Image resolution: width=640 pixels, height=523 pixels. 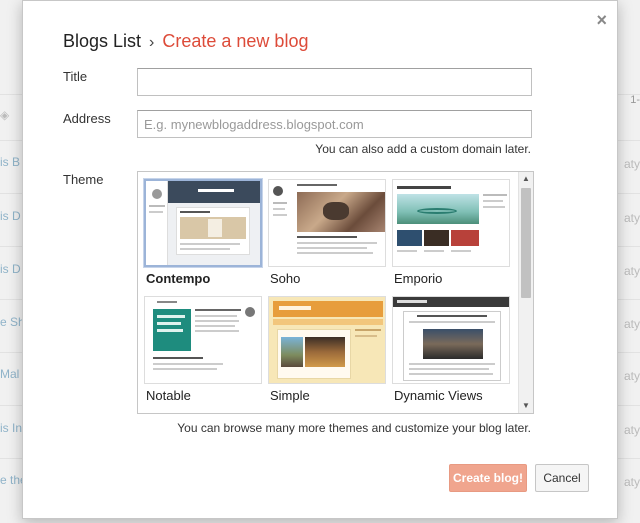 What do you see at coordinates (526, 179) in the screenshot?
I see `scroll-up-icon: ▲` at bounding box center [526, 179].